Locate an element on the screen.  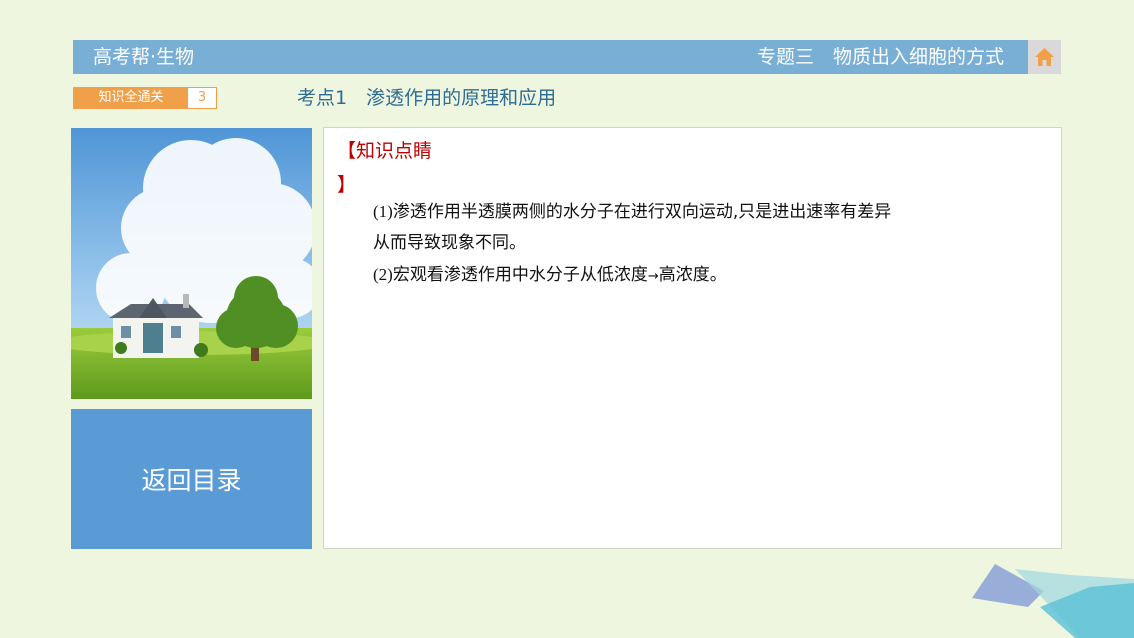
item-text: 渗透作用半透膜两侧的水分子在进行双向运动,只是进出速率有差异 is located at coordinates (642, 212).